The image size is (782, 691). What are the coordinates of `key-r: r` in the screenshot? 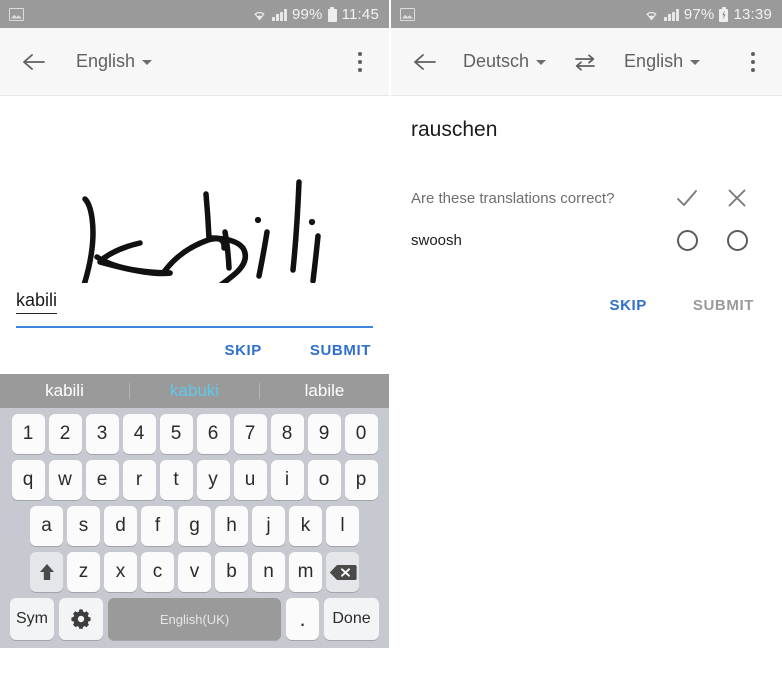 It's located at (139, 480).